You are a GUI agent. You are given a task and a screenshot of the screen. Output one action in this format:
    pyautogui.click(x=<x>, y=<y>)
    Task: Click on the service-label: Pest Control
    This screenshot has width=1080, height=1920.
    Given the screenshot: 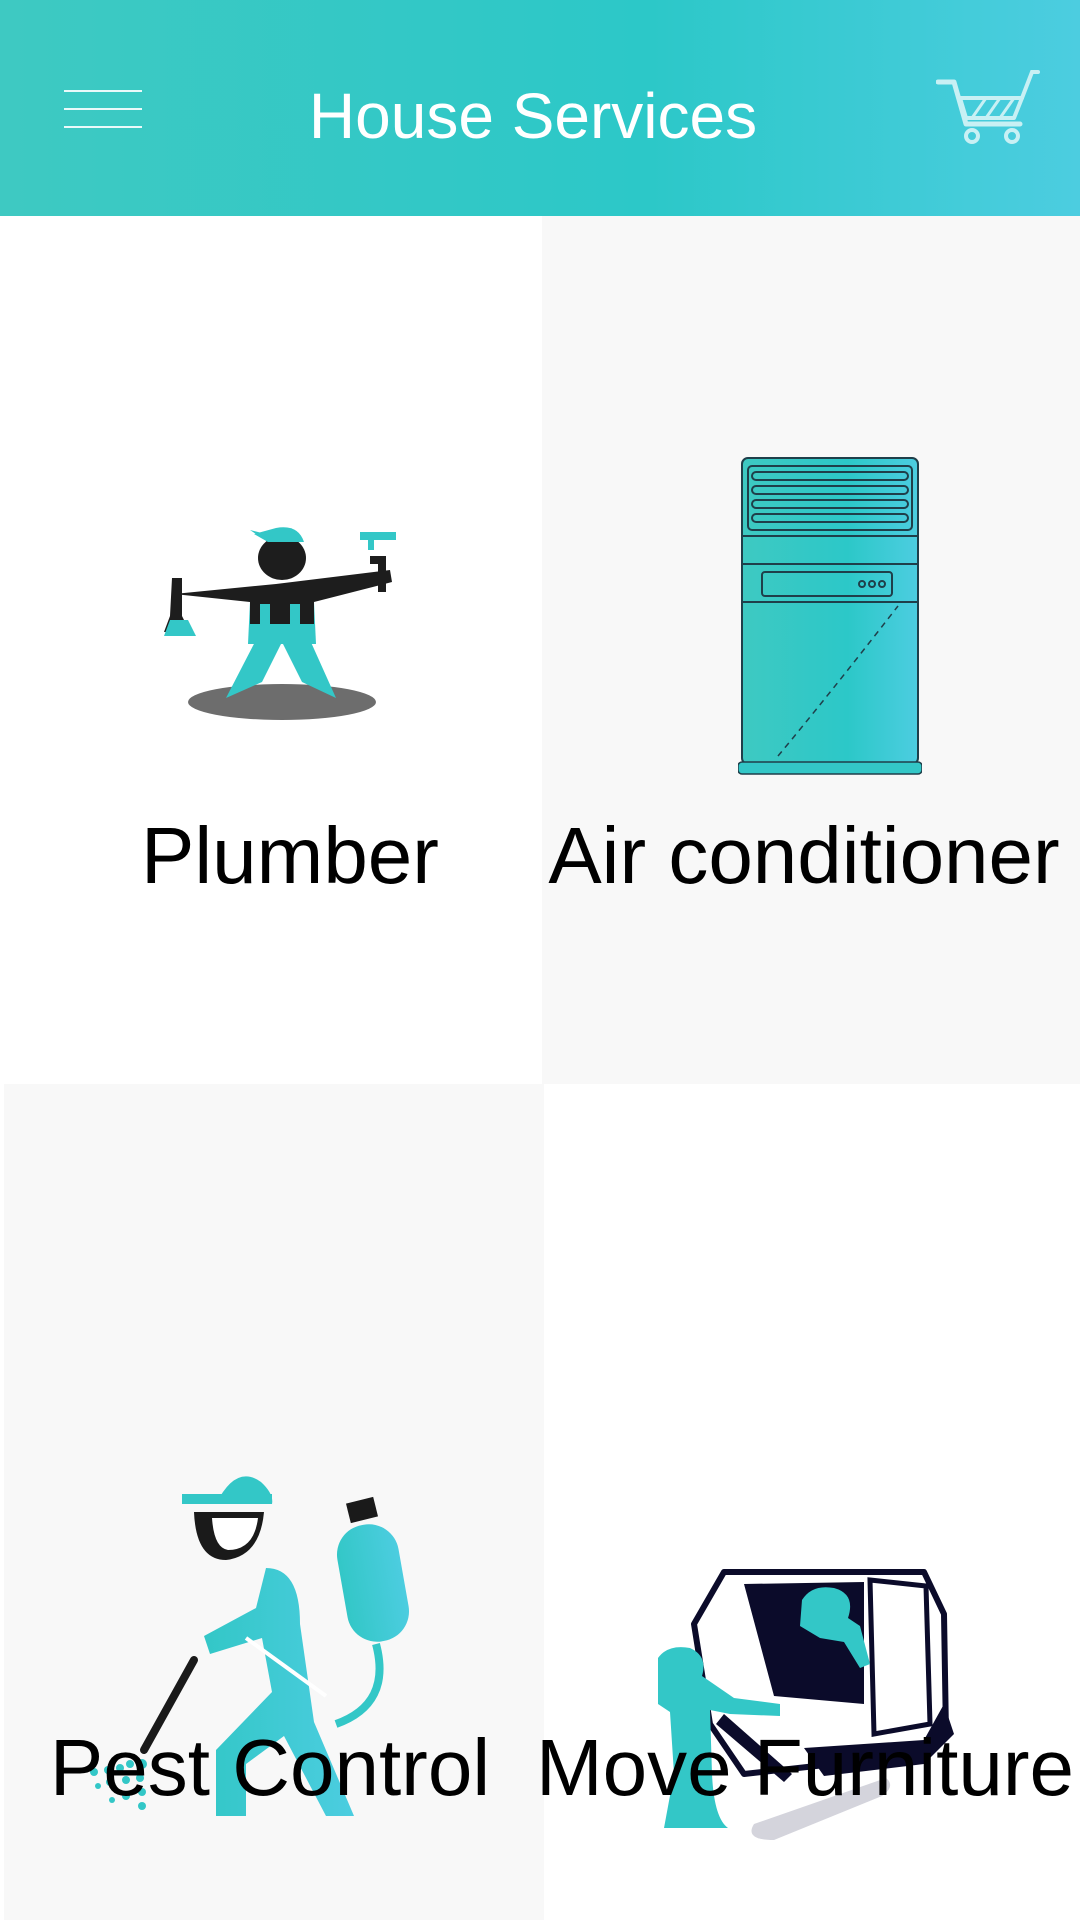 What is the action you would take?
    pyautogui.click(x=270, y=1767)
    